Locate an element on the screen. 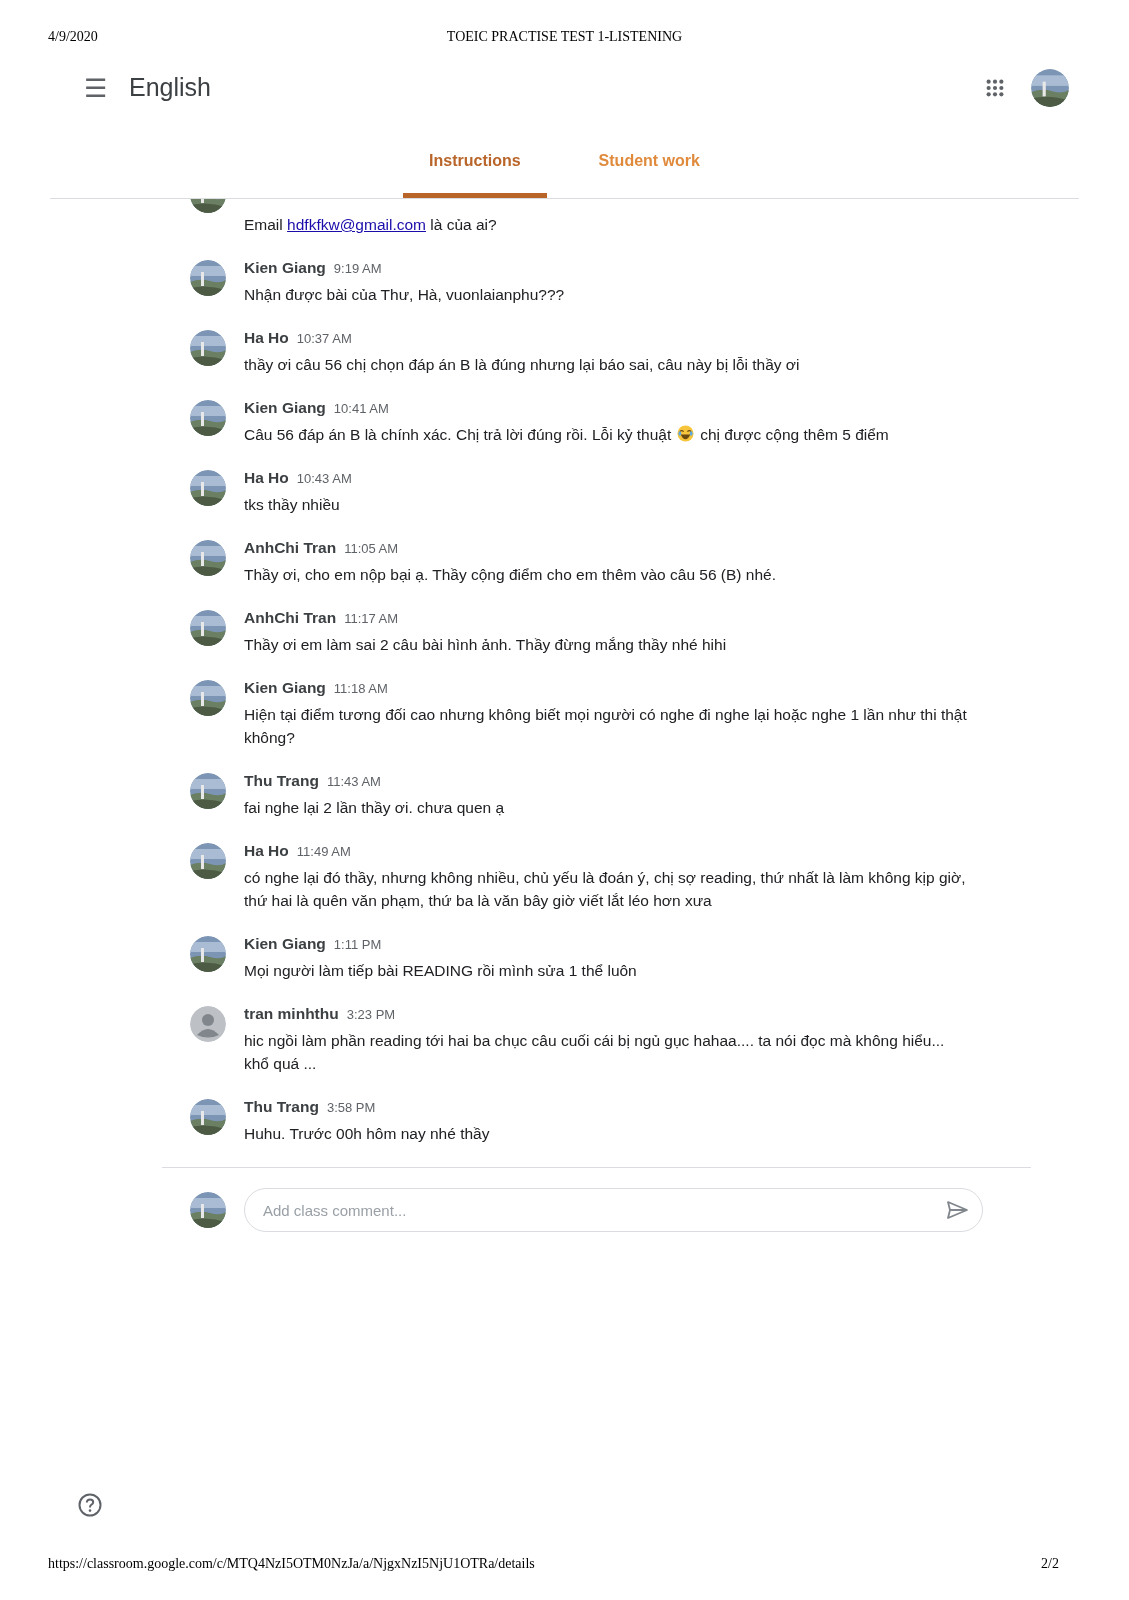 The height and width of the screenshot is (1600, 1129). comment-time: 3:58 PM is located at coordinates (351, 1107).